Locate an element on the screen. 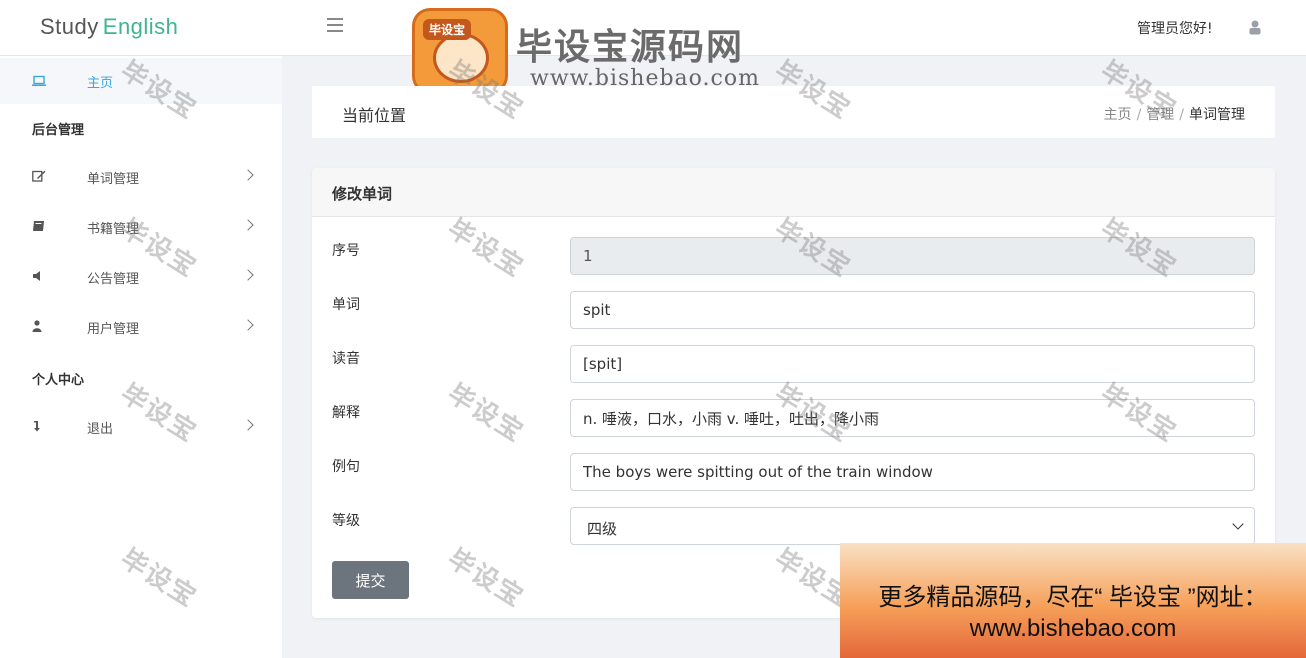 This screenshot has height=658, width=1306. admin-greeting: 管理员您好! is located at coordinates (1175, 28).